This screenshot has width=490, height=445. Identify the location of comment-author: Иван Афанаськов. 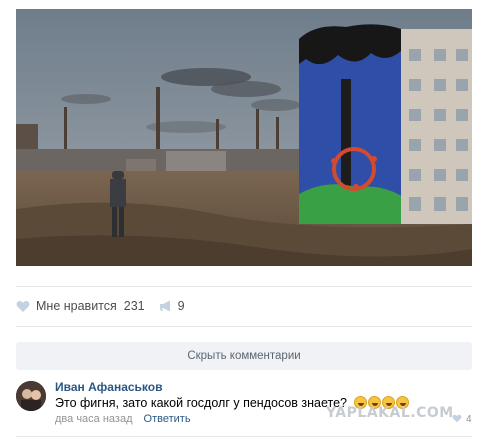
(108, 387).